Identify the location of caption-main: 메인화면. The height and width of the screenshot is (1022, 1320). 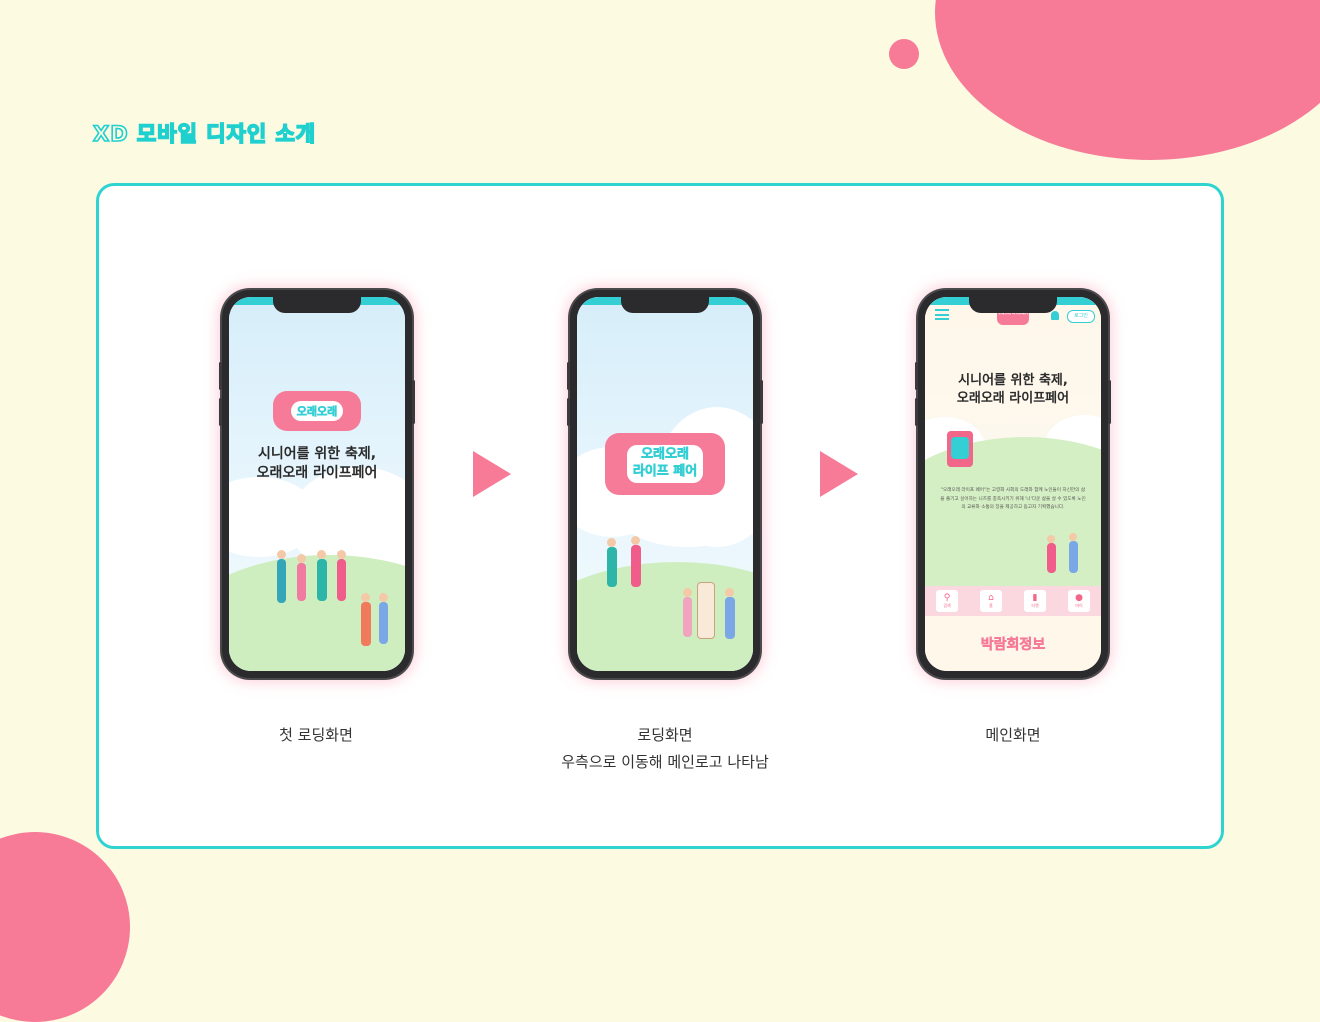
(1013, 735).